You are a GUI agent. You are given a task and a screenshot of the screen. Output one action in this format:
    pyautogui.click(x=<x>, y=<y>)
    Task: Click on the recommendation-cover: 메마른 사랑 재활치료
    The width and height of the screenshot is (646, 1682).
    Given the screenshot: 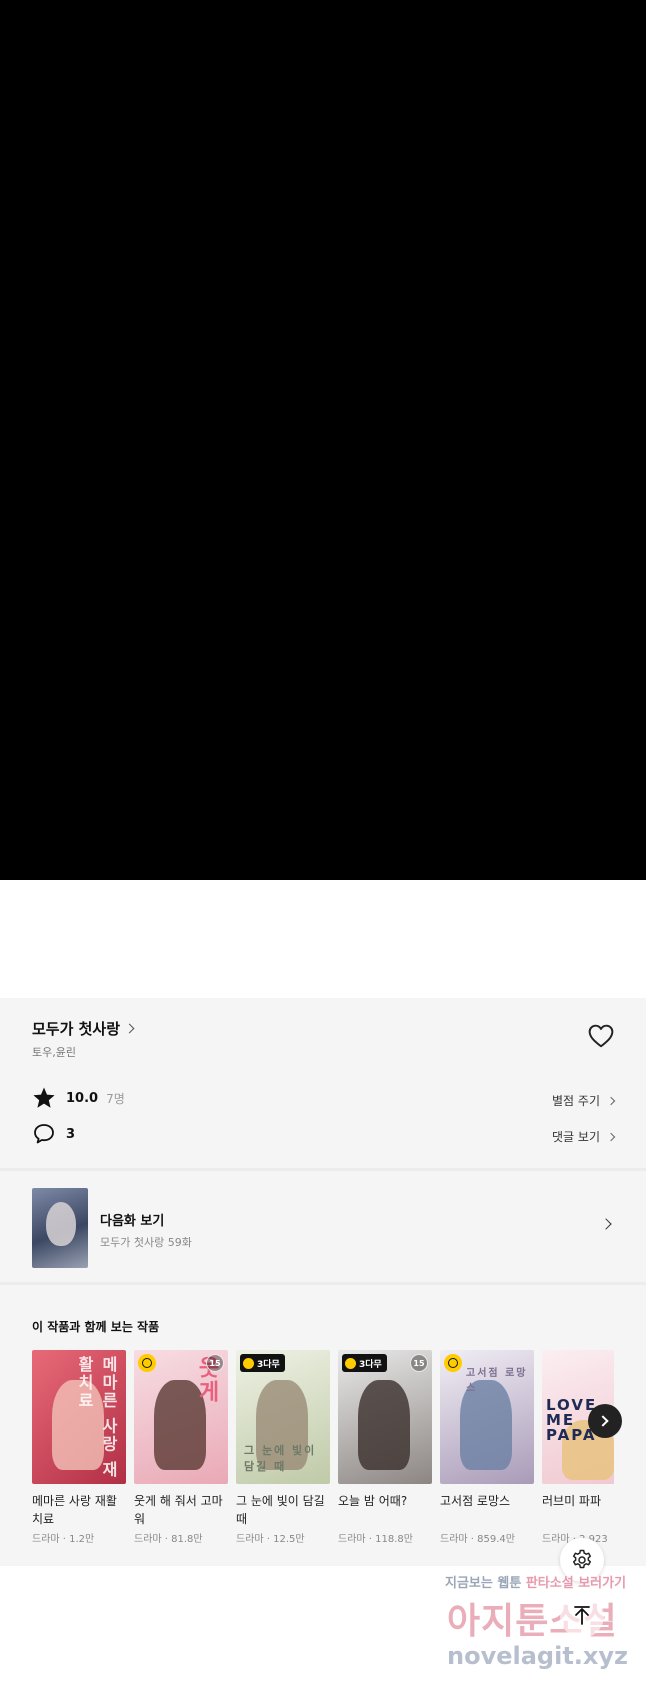 What is the action you would take?
    pyautogui.click(x=79, y=1417)
    